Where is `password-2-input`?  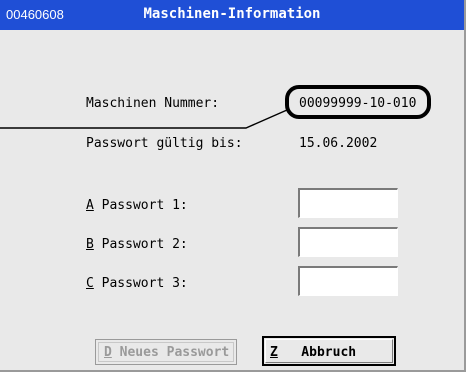
password-2-input is located at coordinates (348, 242).